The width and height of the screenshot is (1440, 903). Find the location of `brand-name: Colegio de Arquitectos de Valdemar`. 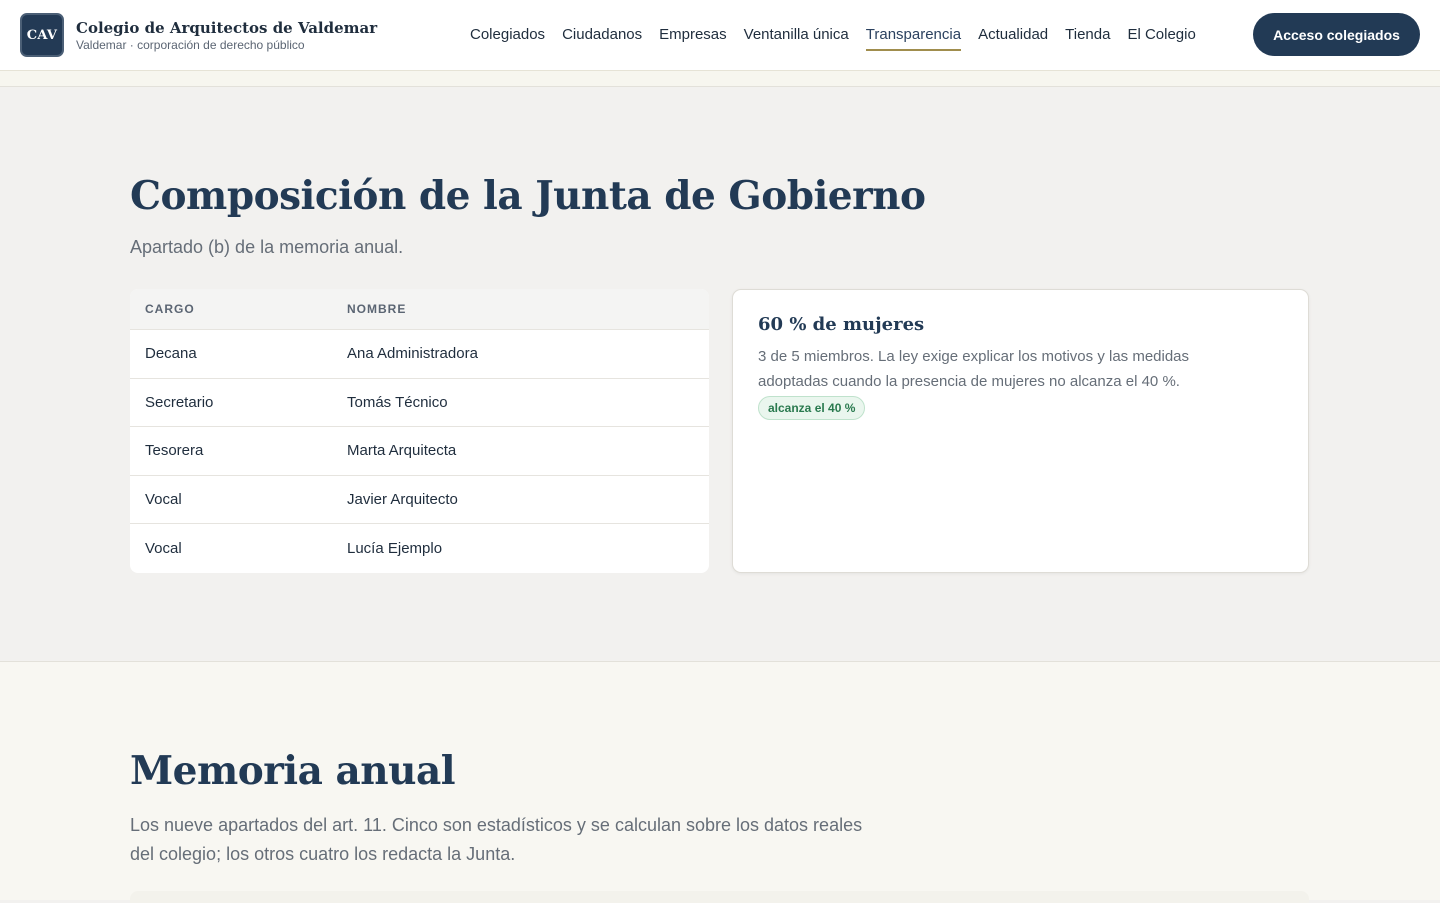

brand-name: Colegio de Arquitectos de Valdemar is located at coordinates (227, 27).